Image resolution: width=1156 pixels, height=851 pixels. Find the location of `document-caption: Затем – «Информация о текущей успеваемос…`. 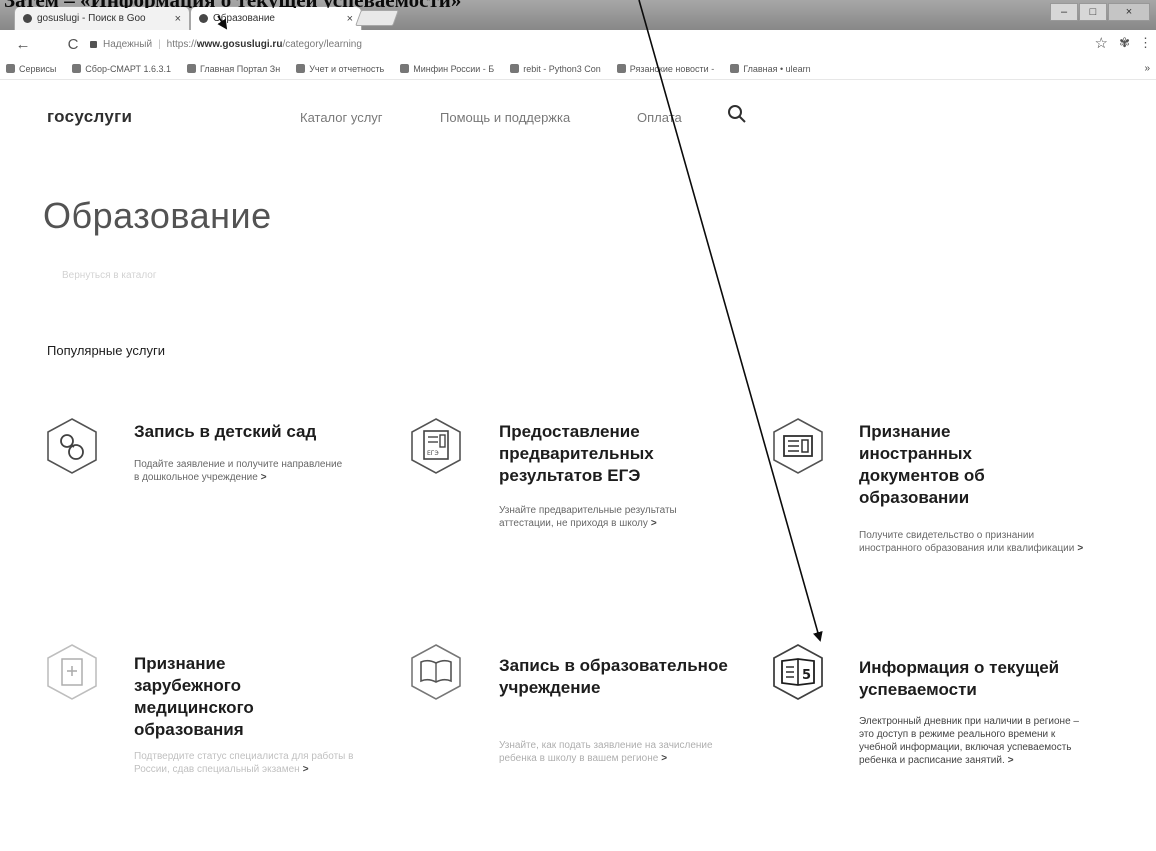

document-caption: Затем – «Информация о текущей успеваемос… is located at coordinates (350, 4).